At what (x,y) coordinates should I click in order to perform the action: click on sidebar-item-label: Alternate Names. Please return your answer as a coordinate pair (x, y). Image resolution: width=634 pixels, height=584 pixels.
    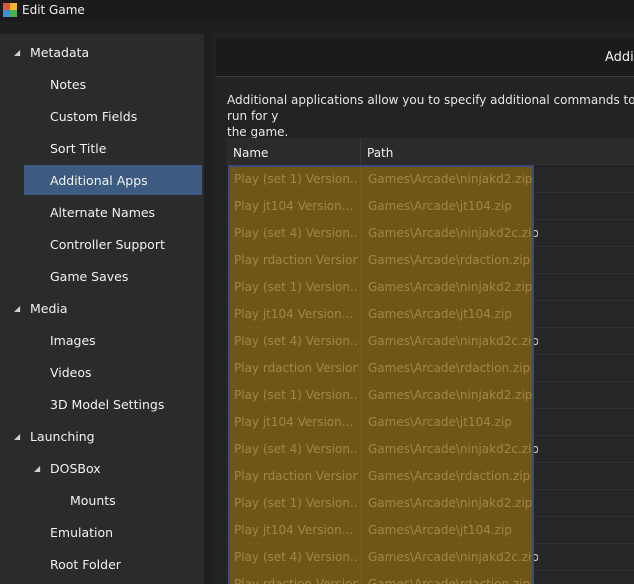
    Looking at the image, I should click on (103, 212).